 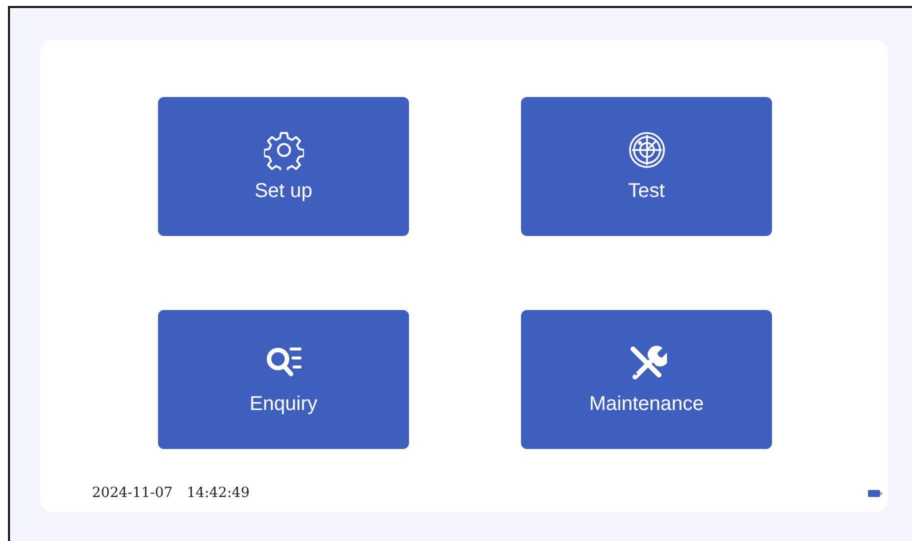 I want to click on menu-tile: Set up, so click(x=283, y=166).